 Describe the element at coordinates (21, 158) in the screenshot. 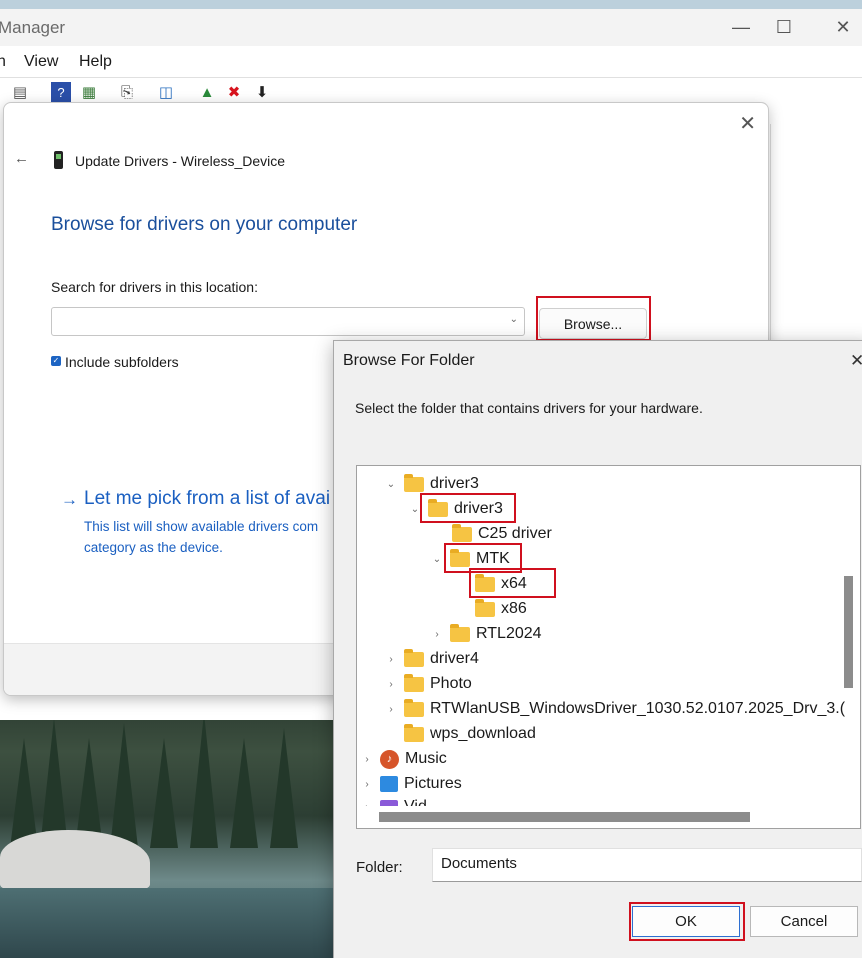

I see `back-arrow-icon: ←` at that location.